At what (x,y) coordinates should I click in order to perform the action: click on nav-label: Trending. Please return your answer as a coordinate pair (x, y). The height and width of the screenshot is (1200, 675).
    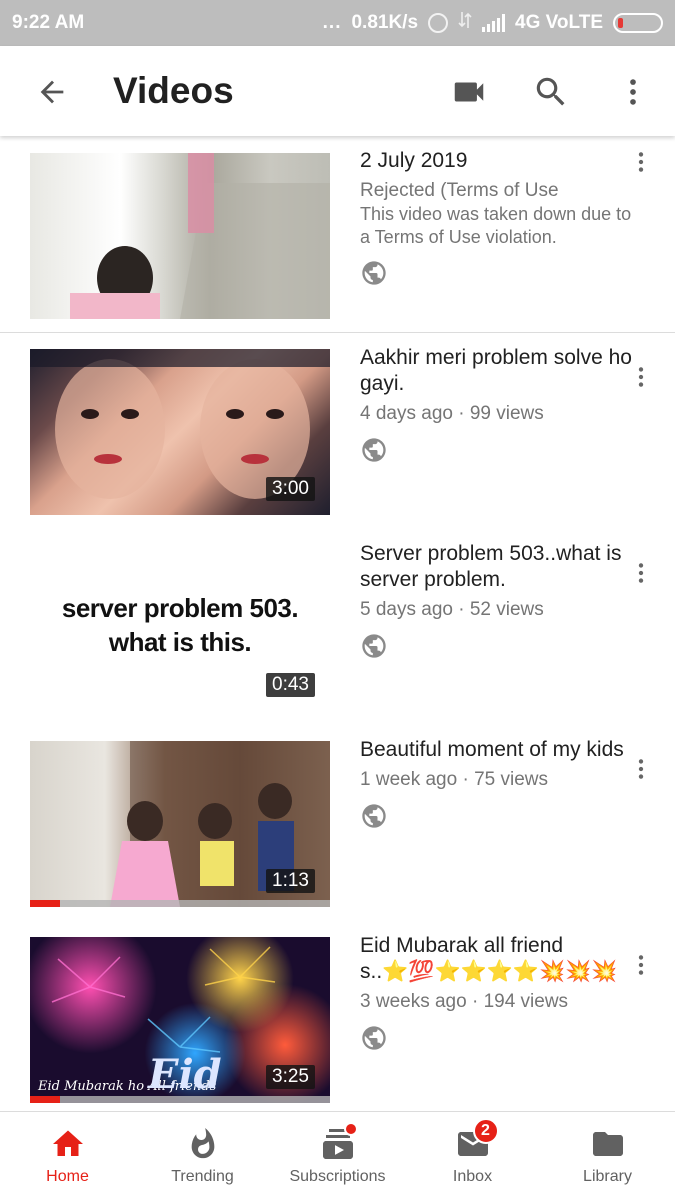
    Looking at the image, I should click on (202, 1176).